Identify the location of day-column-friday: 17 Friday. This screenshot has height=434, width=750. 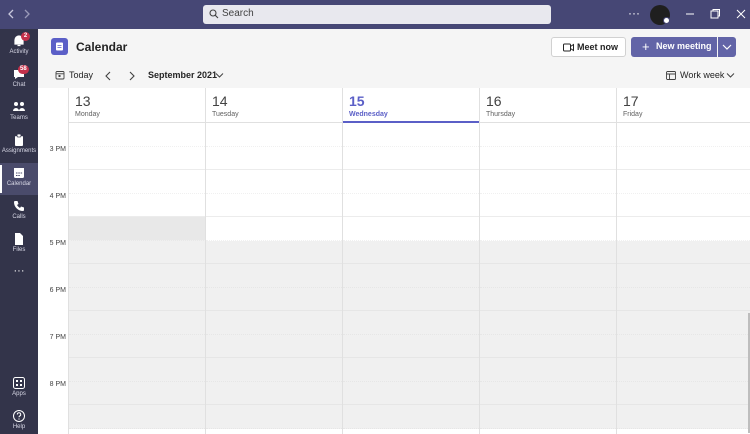
(683, 261).